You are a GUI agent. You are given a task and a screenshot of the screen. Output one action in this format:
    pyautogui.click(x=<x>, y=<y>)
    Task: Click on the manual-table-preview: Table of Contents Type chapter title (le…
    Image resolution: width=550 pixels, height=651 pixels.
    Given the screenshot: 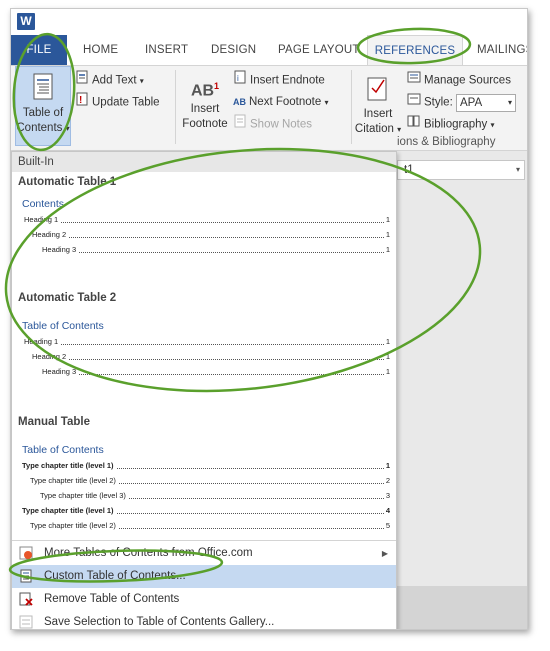 What is the action you would take?
    pyautogui.click(x=204, y=486)
    